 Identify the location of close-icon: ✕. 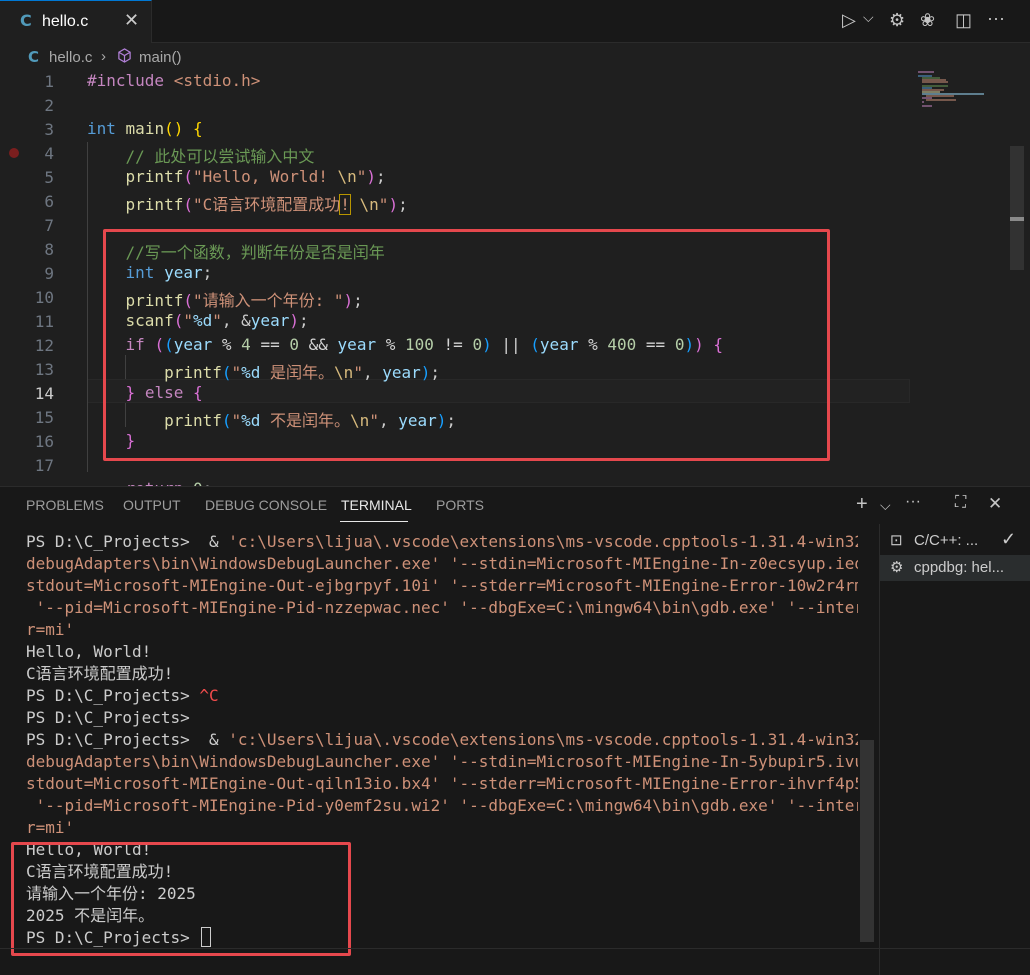
(131, 20).